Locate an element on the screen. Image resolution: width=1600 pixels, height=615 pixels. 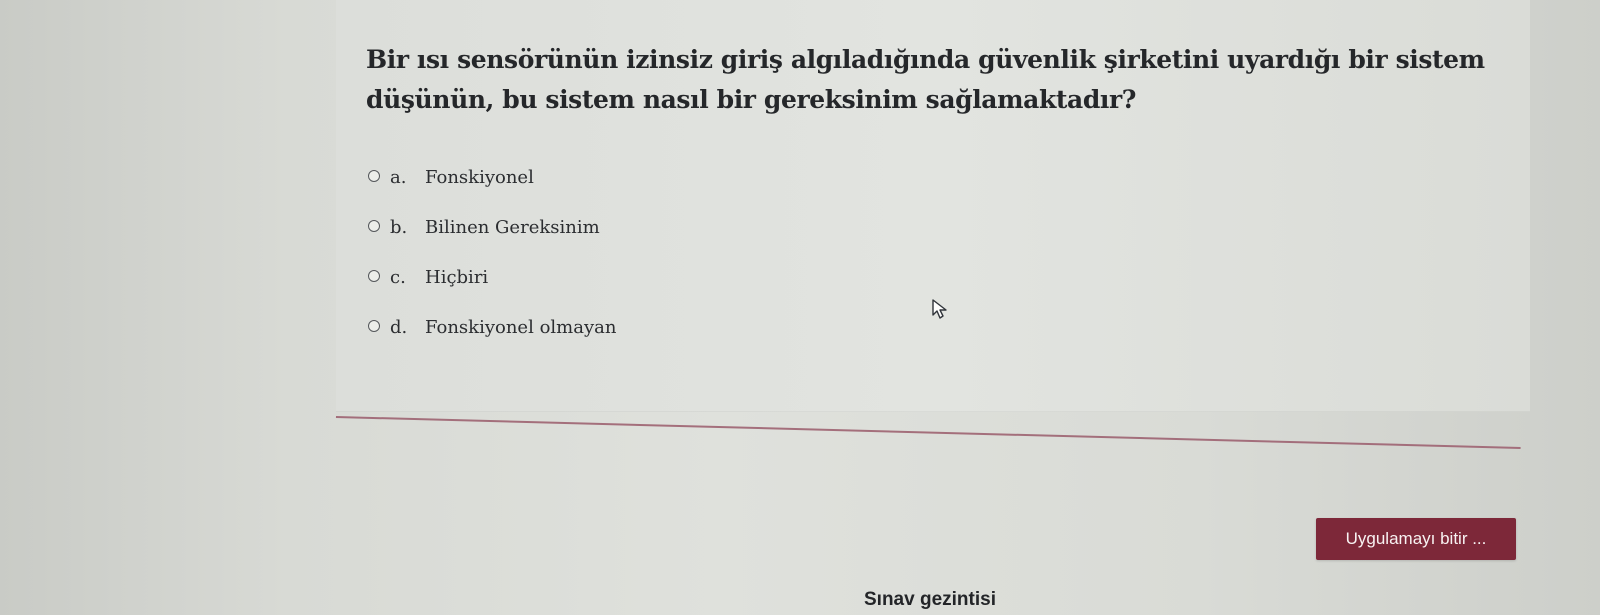
answer-option-b: b. Bilinen Gereksinim is located at coordinates (618, 227).